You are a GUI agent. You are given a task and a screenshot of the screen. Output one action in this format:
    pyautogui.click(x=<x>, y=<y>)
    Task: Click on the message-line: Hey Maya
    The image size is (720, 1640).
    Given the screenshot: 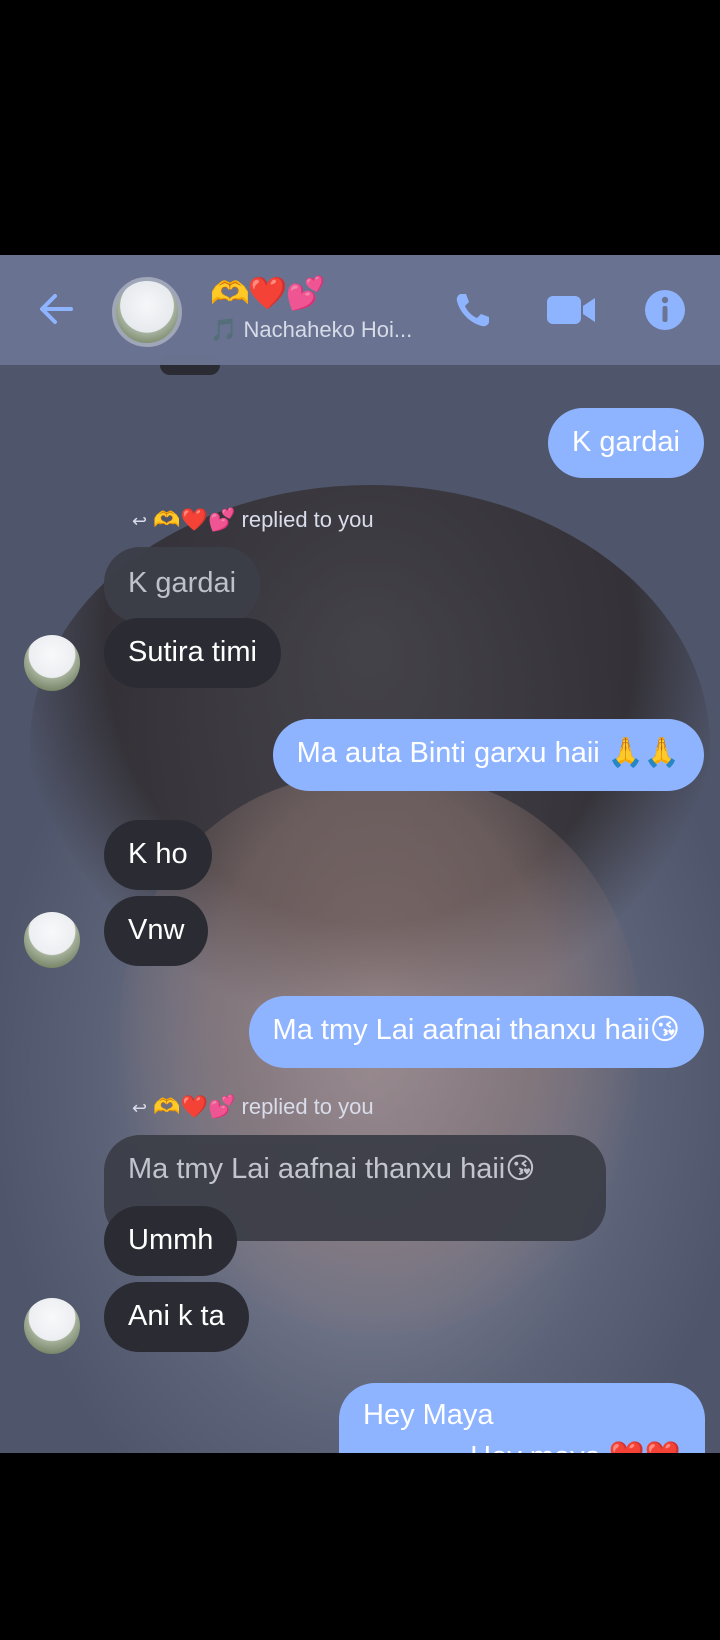 What is the action you would take?
    pyautogui.click(x=428, y=1415)
    